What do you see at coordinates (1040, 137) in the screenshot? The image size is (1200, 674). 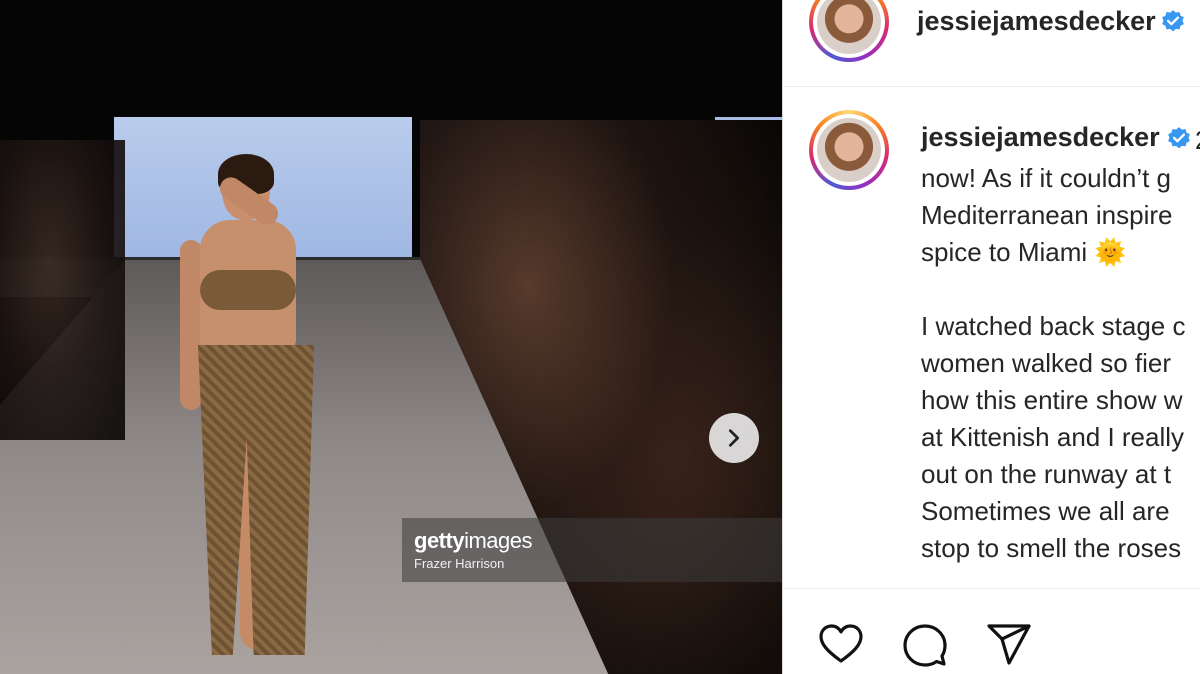 I see `caption-username: jessiejamesdecker` at bounding box center [1040, 137].